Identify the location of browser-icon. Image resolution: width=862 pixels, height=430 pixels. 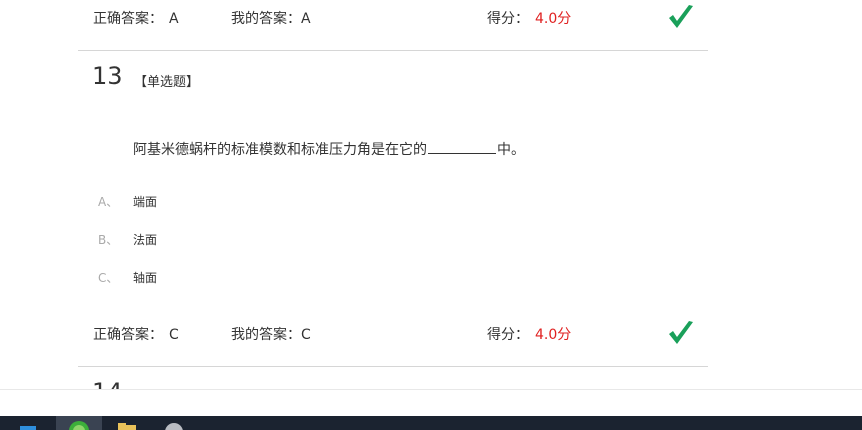
(79, 423).